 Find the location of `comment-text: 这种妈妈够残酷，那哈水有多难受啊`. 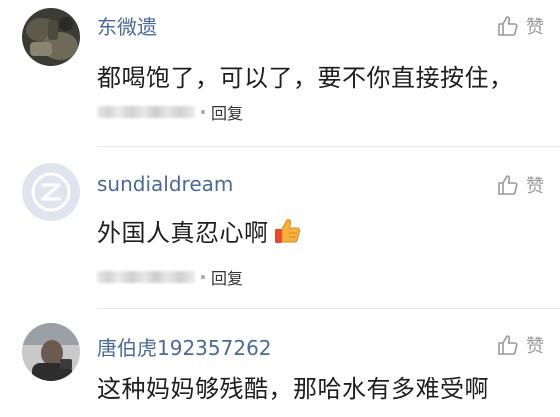

comment-text: 这种妈妈够残酷，那哈水有多难受啊 is located at coordinates (293, 389).